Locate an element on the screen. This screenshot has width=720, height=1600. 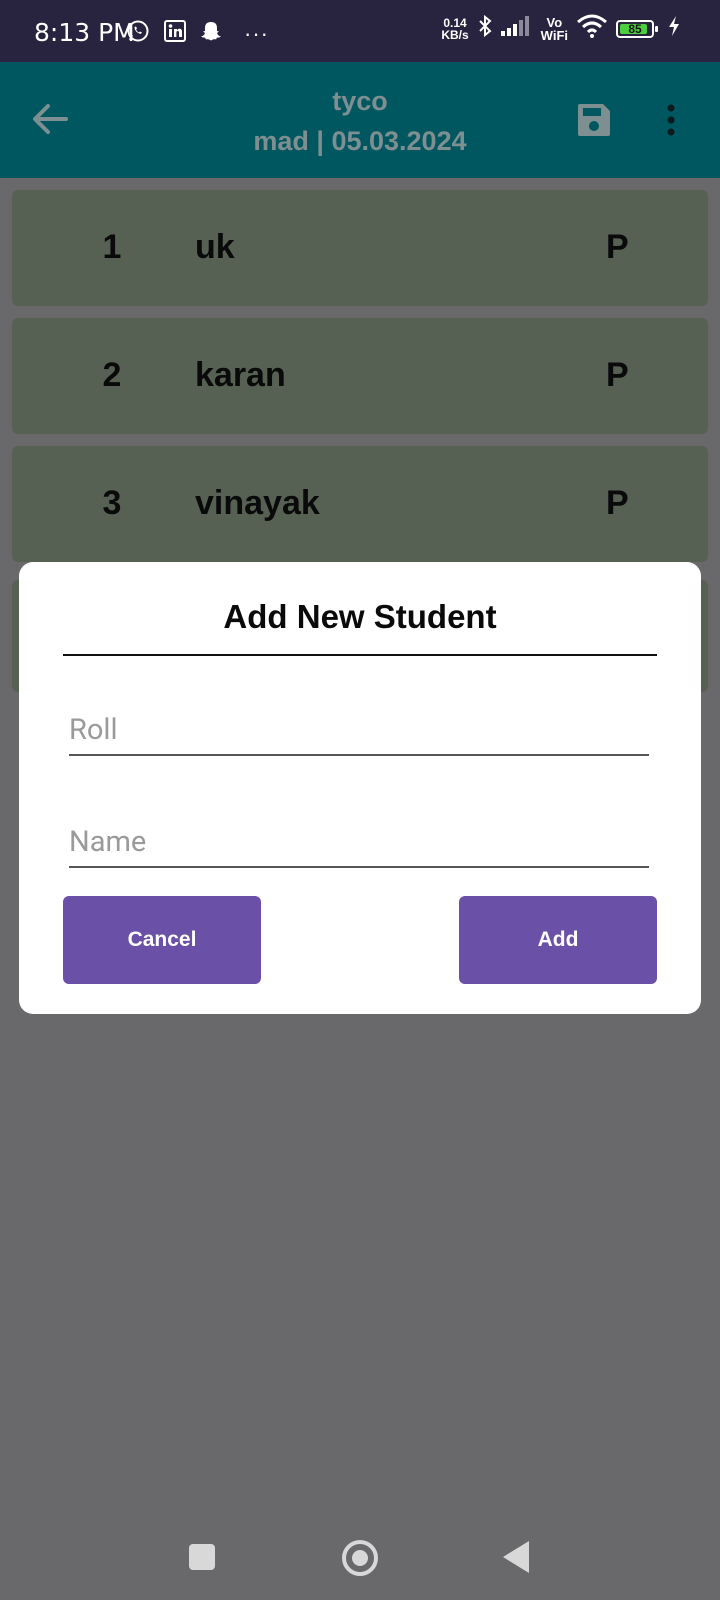
student-row: 3 vinayak P is located at coordinates (360, 504).